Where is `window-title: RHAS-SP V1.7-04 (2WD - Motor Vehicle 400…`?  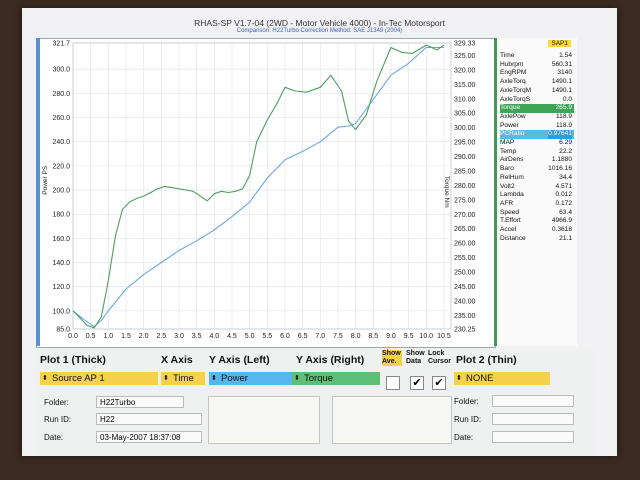 window-title: RHAS-SP V1.7-04 (2WD - Motor Vehicle 400… is located at coordinates (319, 23).